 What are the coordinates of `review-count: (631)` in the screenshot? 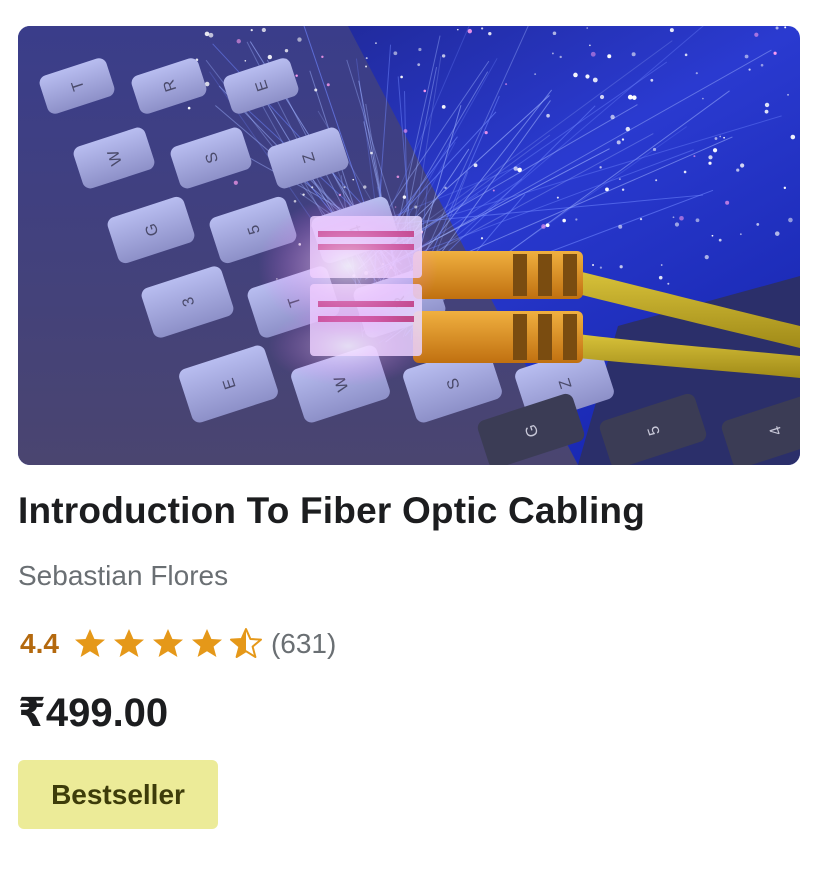 It's located at (303, 643).